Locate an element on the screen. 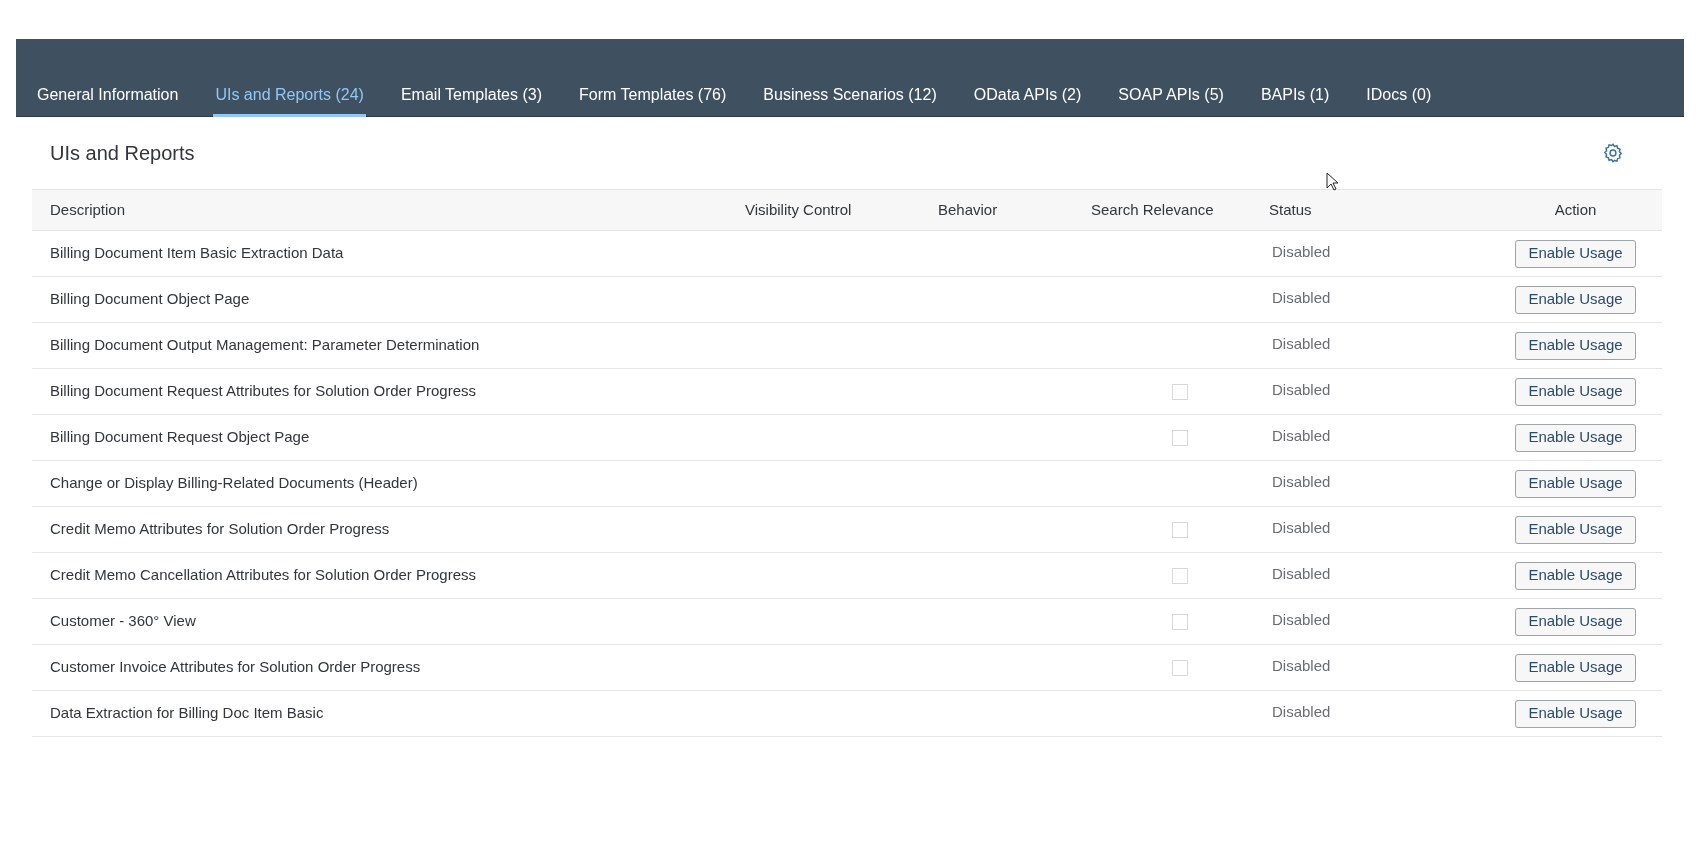  tab: BAPIs (1) is located at coordinates (1295, 99).